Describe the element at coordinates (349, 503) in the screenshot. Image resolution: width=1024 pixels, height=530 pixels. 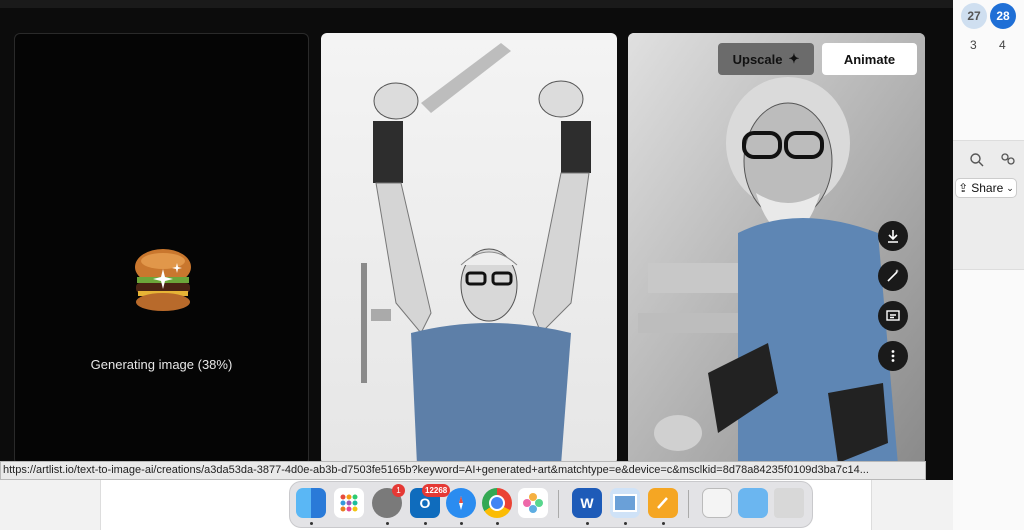
I see `launchpad-icon` at that location.